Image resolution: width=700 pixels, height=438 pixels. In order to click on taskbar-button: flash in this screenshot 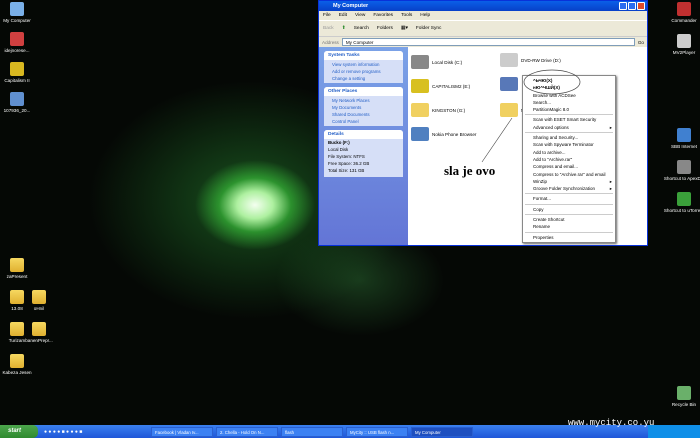, I will do `click(312, 431)`.